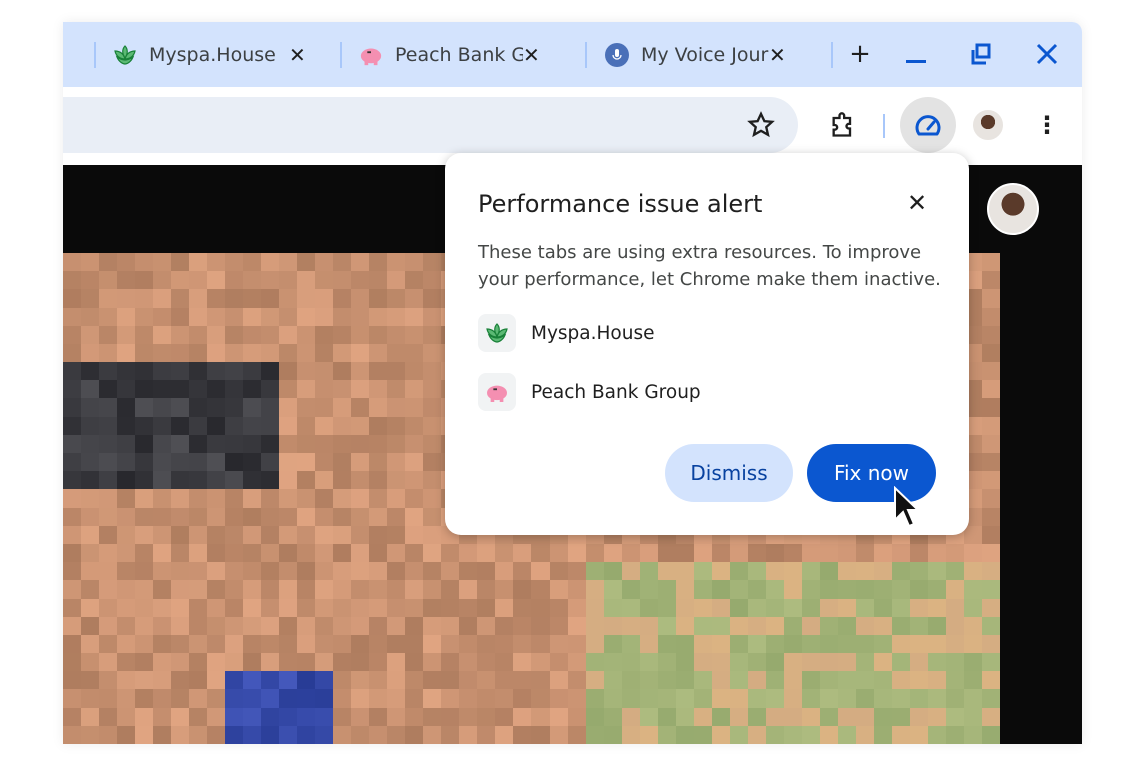  Describe the element at coordinates (459, 54) in the screenshot. I see `tab-title: Peach Bank Group` at that location.